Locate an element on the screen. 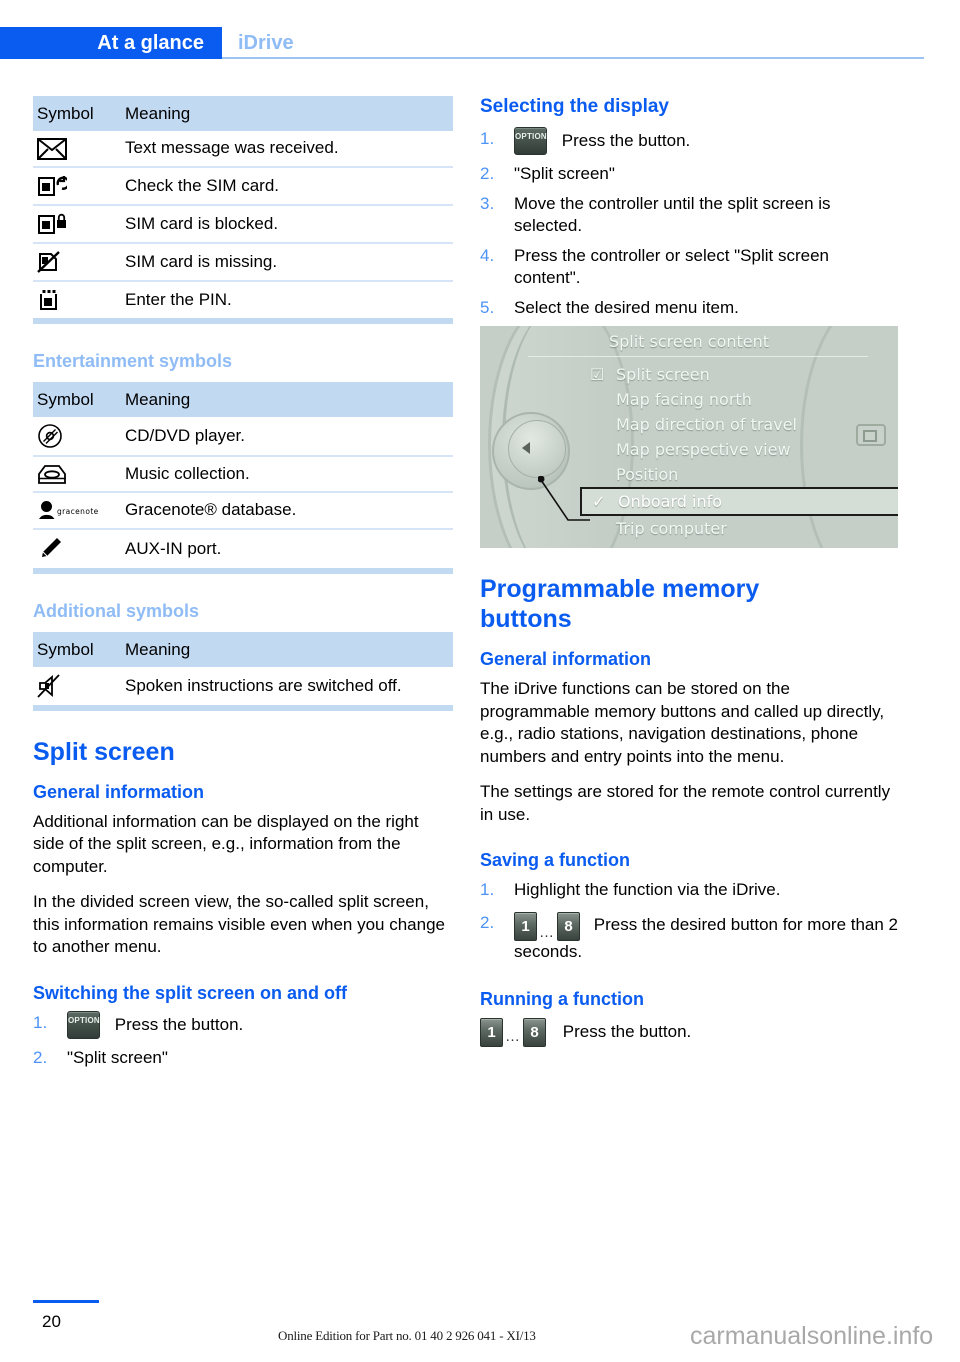  header-divider is located at coordinates (573, 58).